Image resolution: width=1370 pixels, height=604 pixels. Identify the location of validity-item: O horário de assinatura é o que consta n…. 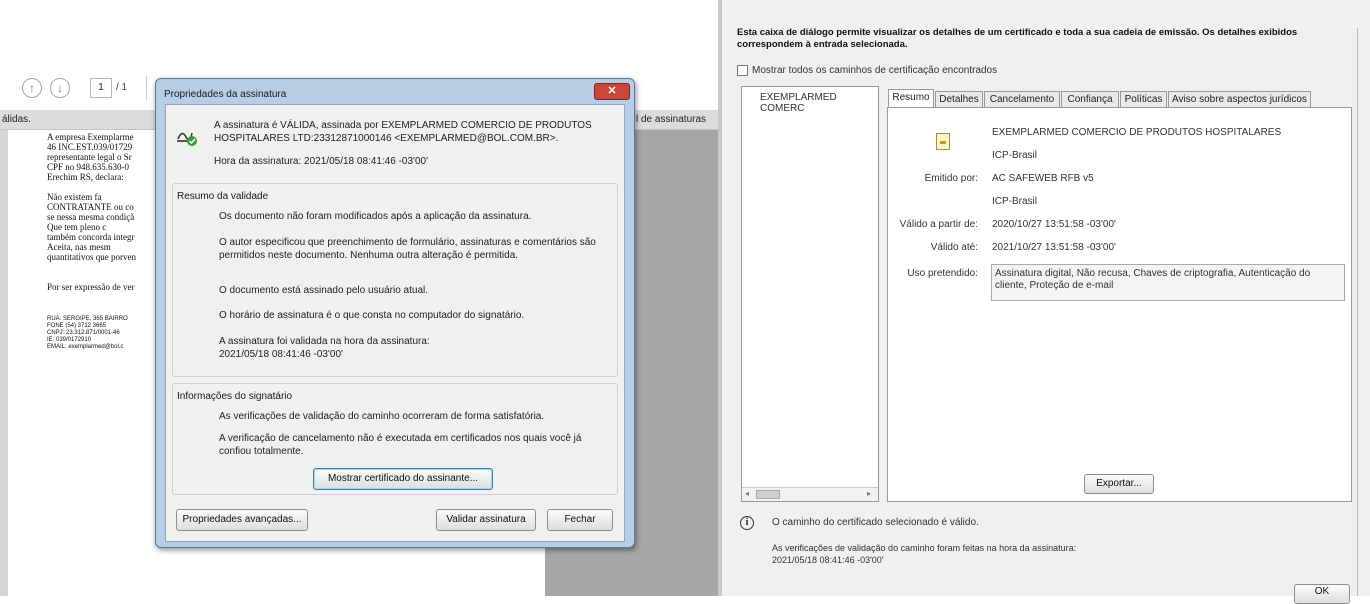
(372, 315).